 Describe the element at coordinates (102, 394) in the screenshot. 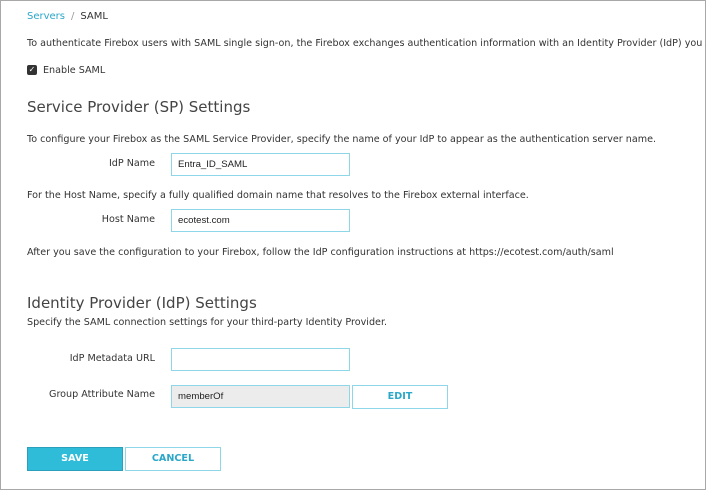

I see `group-attribute-label: Group Attribute Name` at that location.